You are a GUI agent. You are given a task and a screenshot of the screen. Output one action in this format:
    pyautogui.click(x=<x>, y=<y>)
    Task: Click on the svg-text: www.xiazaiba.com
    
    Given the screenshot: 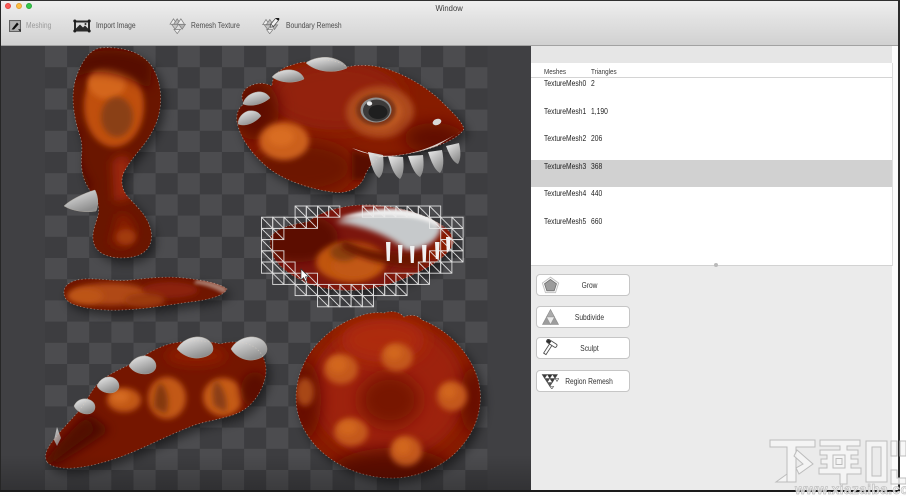 What is the action you would take?
    pyautogui.click(x=850, y=489)
    